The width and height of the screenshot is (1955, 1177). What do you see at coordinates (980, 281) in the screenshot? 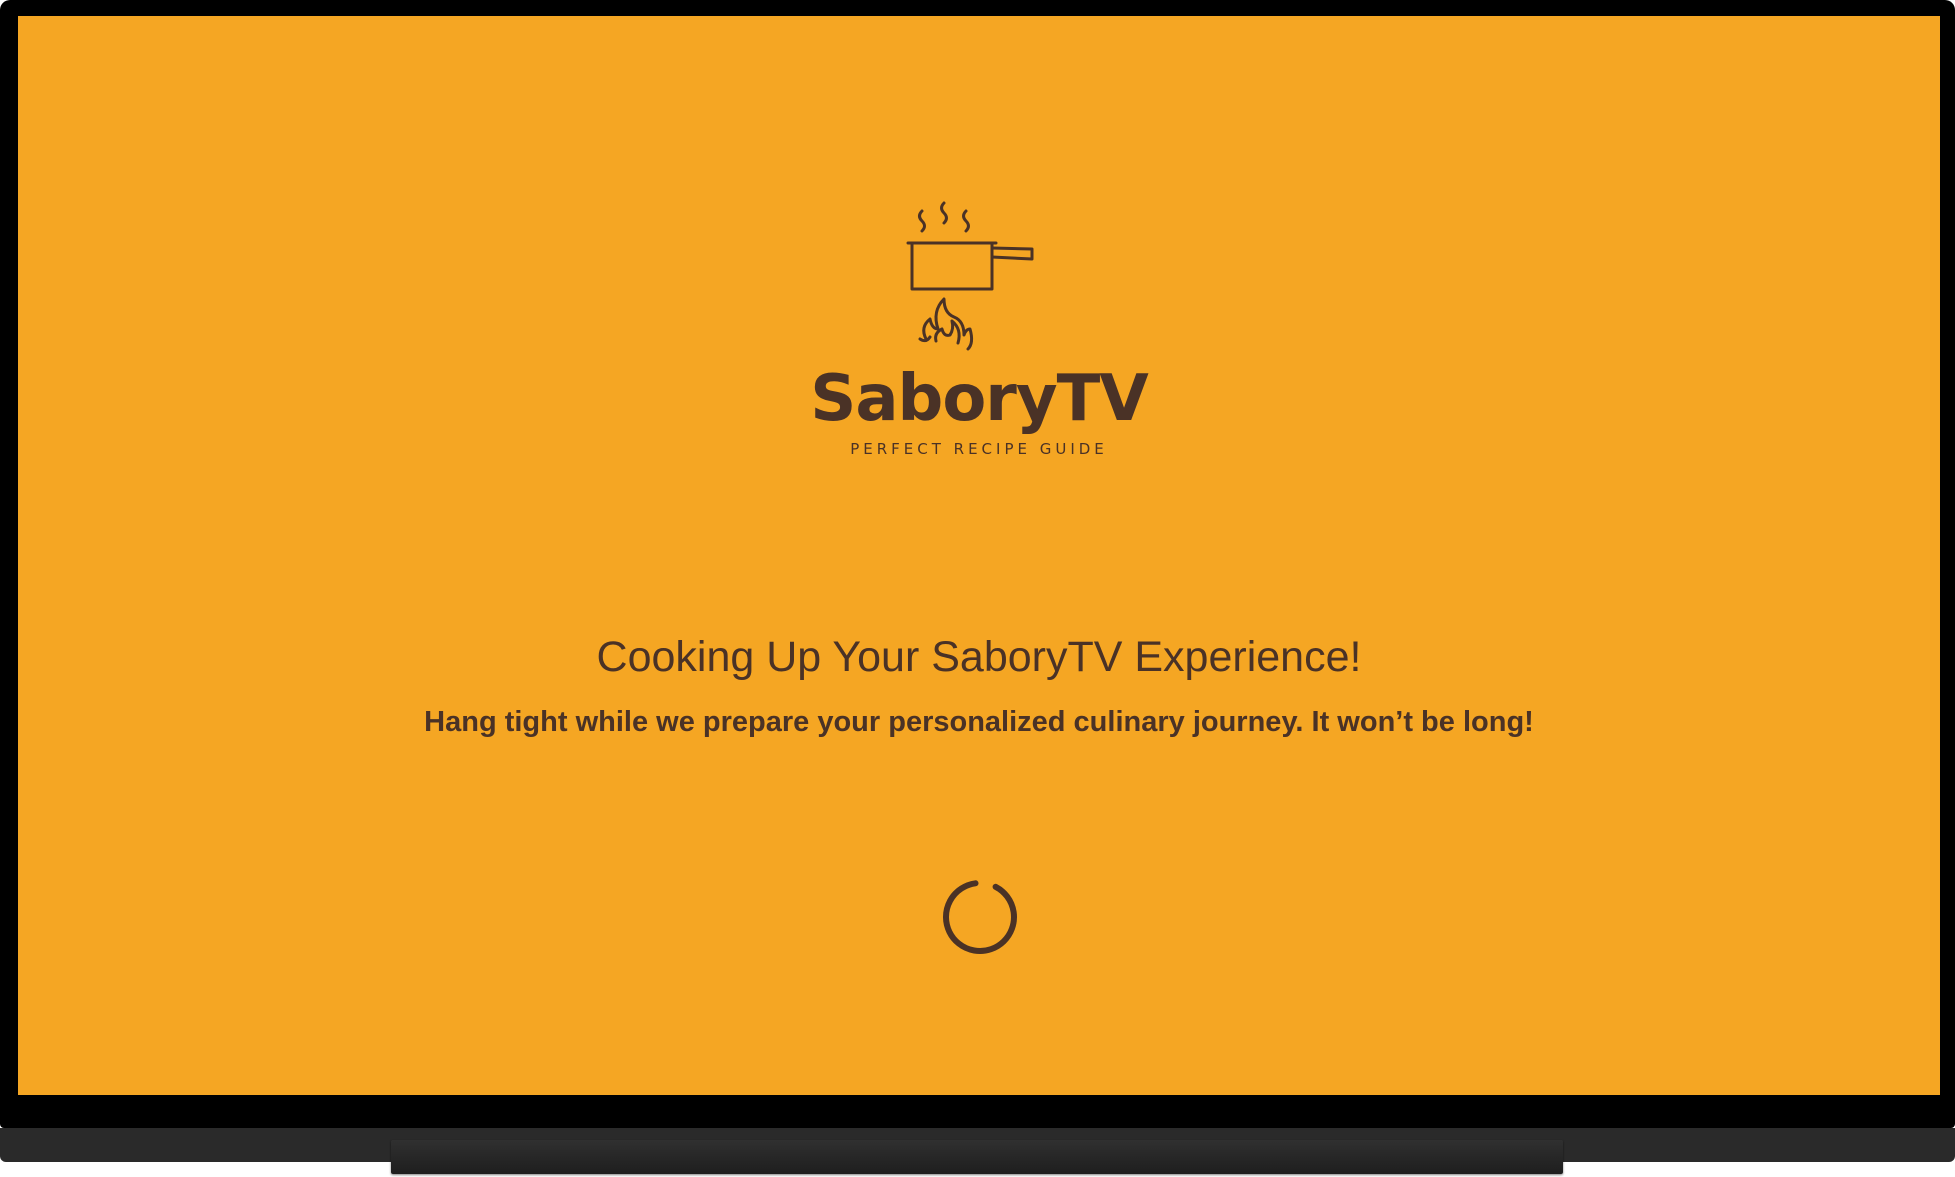
I see `cooking-pot-on-flame-icon` at bounding box center [980, 281].